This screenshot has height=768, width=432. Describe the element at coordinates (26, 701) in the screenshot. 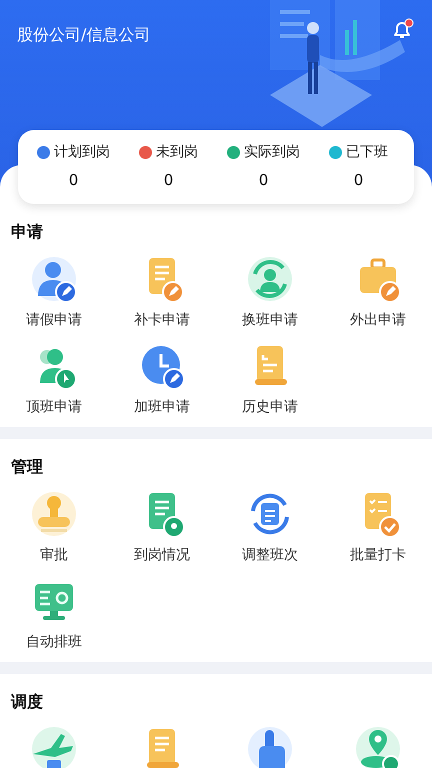

I see `section-title: 调度` at that location.